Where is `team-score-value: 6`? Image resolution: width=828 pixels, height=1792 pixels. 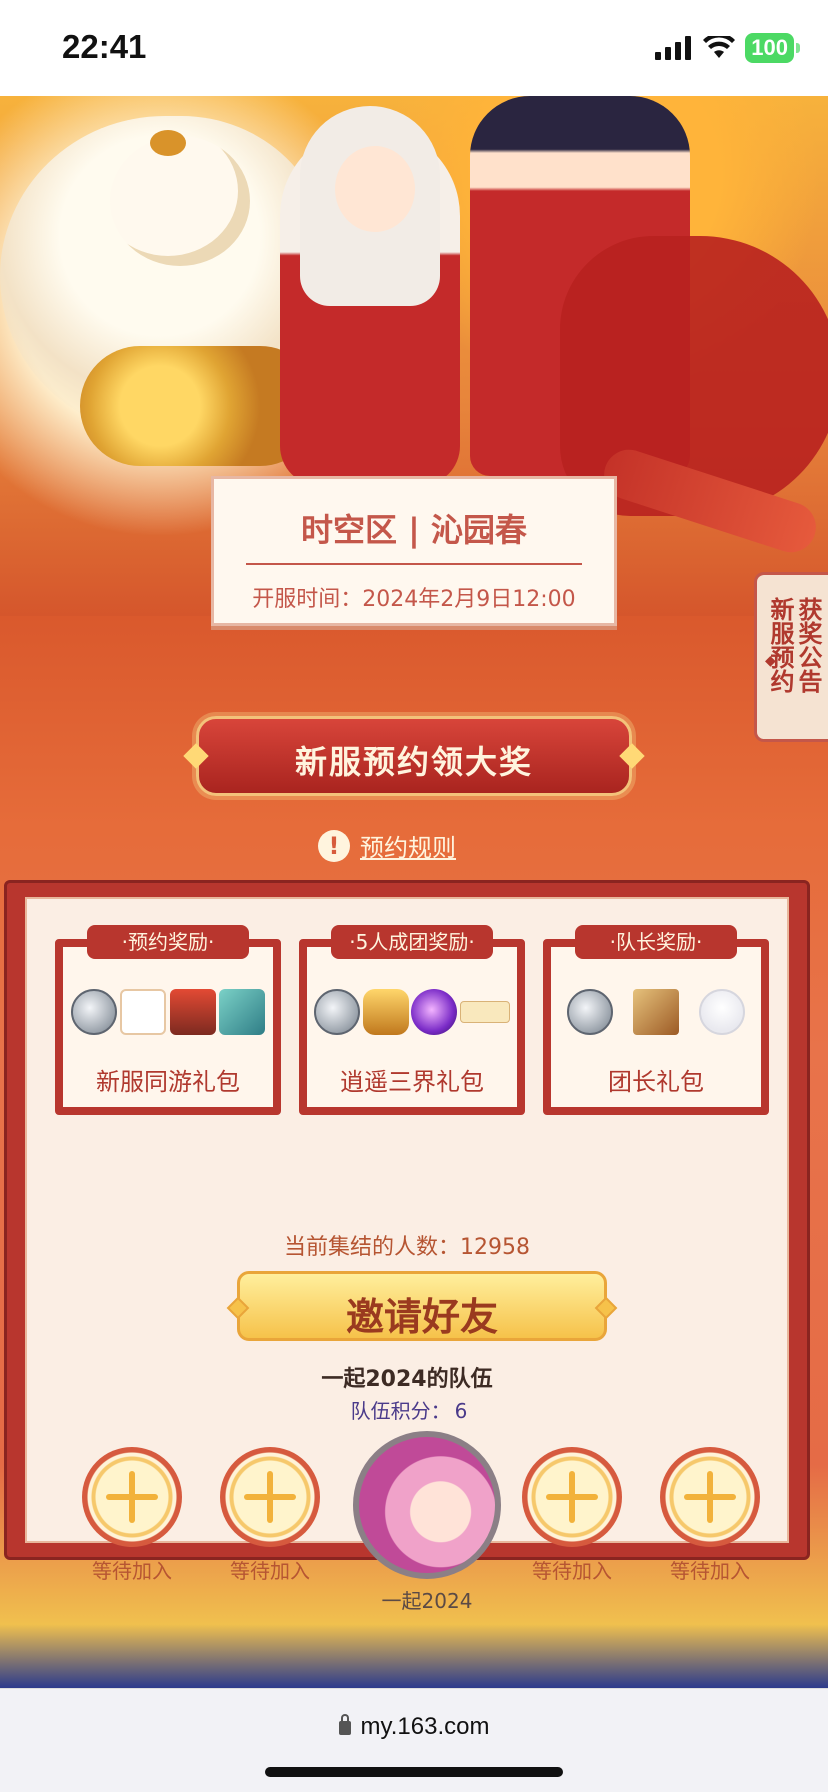
team-score-value: 6 is located at coordinates (461, 1411).